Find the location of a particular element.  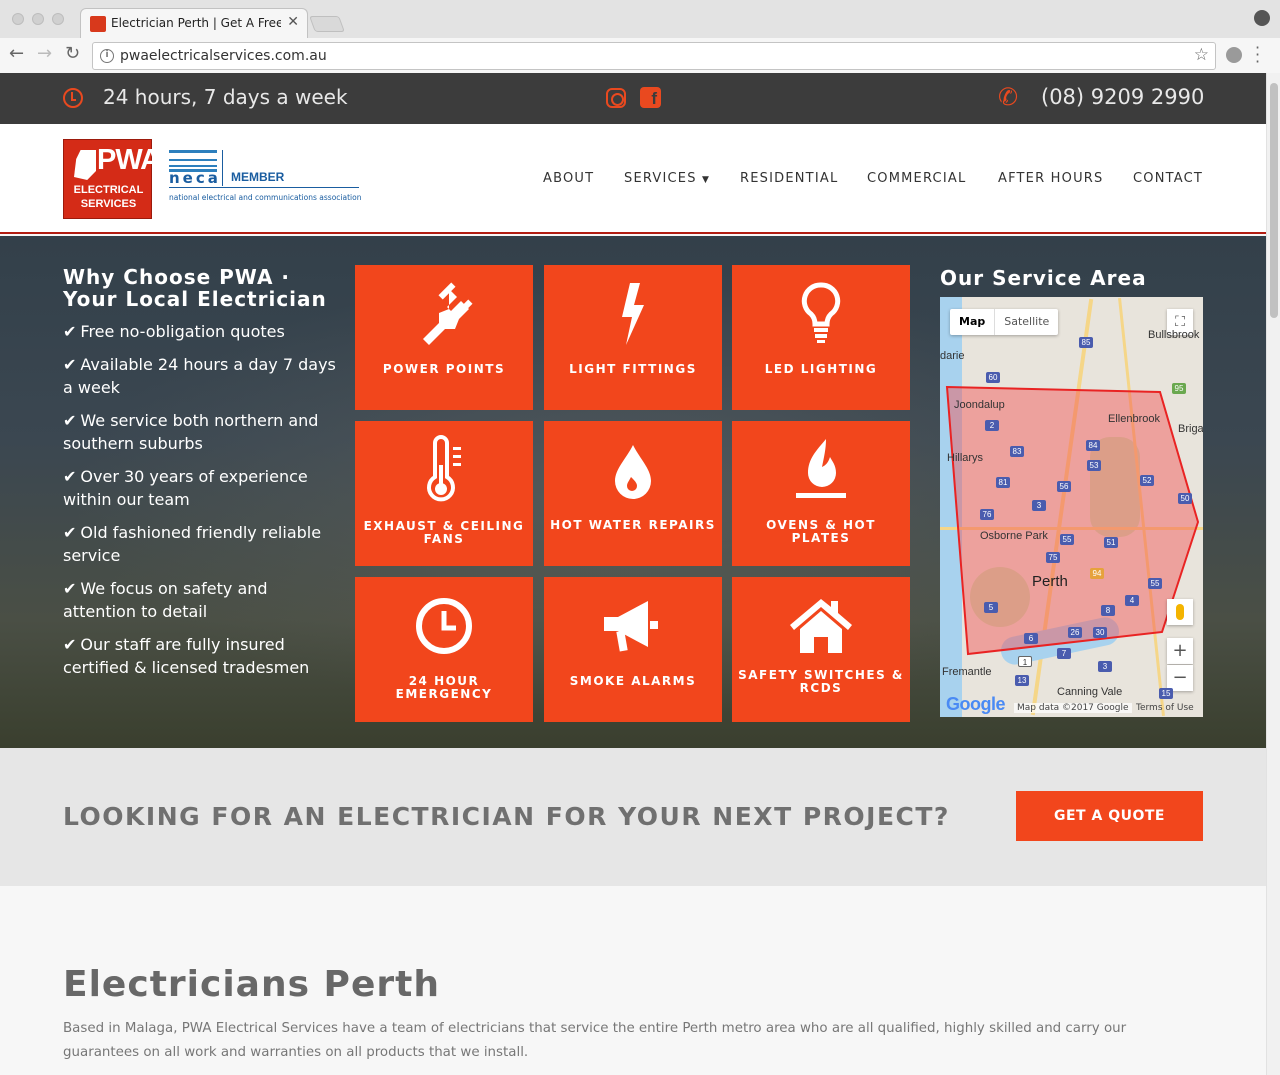

pwa-logo: PWA ELECTRICAL SERVICES is located at coordinates (112, 179).